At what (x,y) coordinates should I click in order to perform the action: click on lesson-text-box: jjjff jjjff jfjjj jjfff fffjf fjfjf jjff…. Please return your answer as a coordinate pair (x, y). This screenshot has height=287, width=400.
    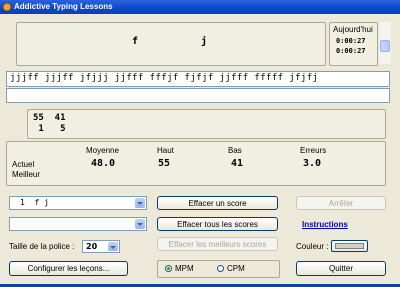
    Looking at the image, I should click on (198, 79).